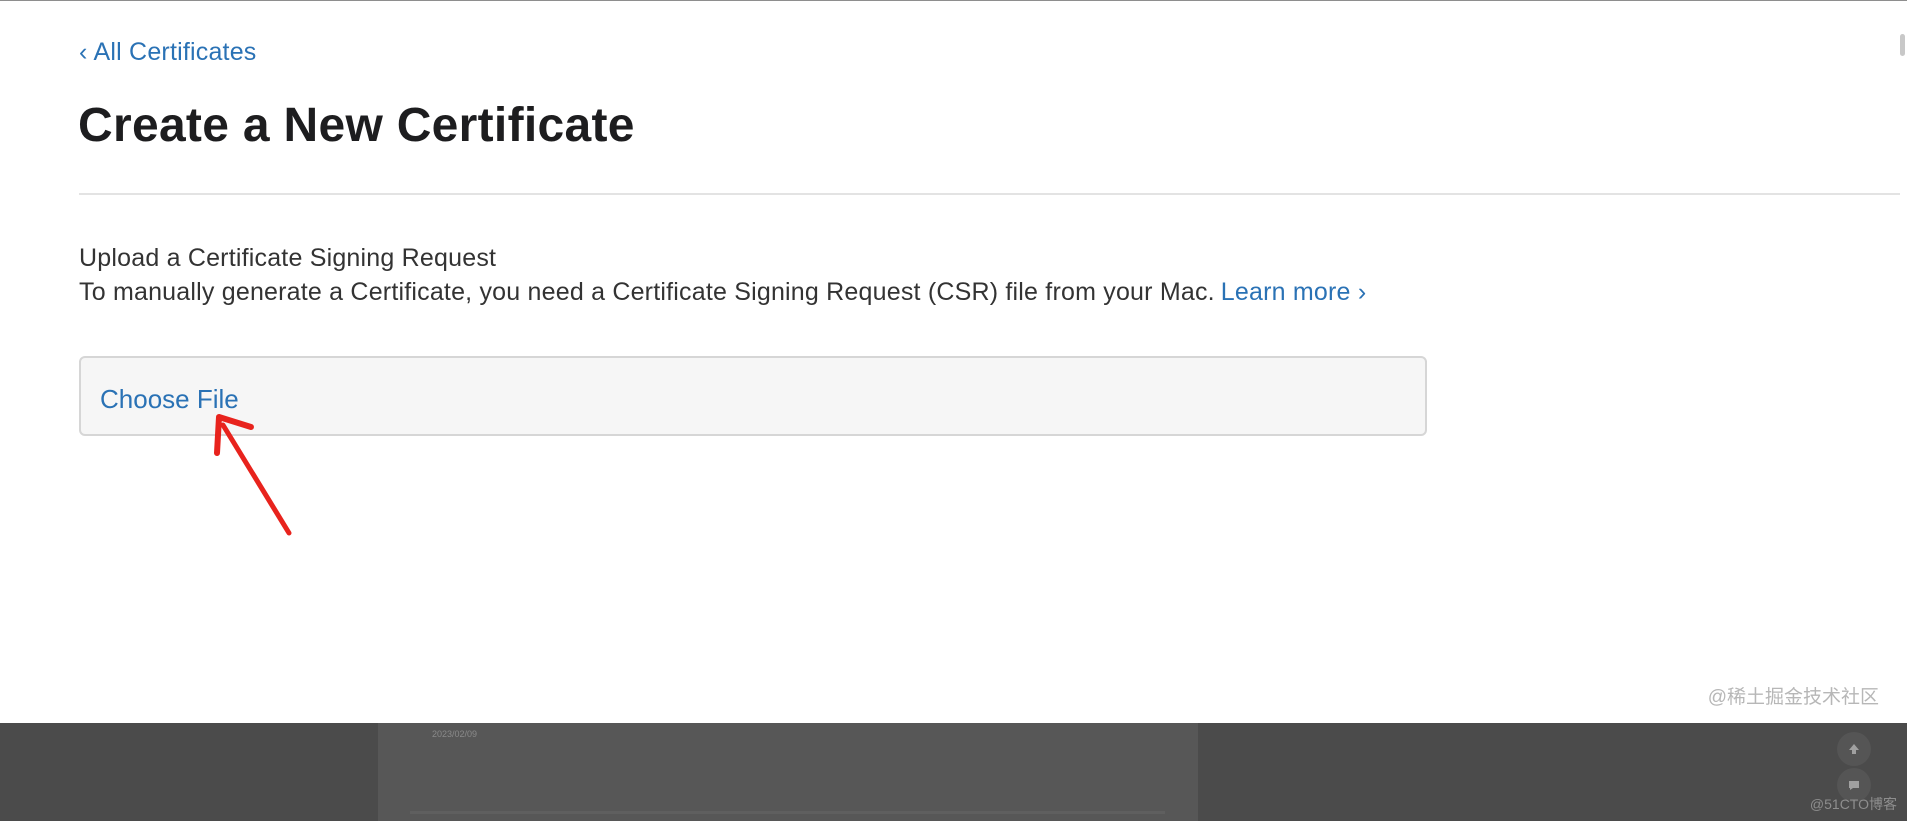 The height and width of the screenshot is (821, 1907). I want to click on chevron-left-icon: ‹, so click(83, 52).